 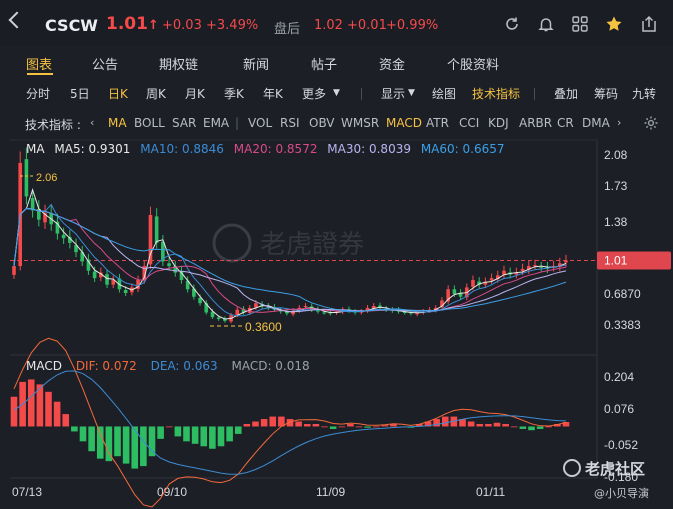 What do you see at coordinates (490, 492) in the screenshot?
I see `x-axis-date: 01/11` at bounding box center [490, 492].